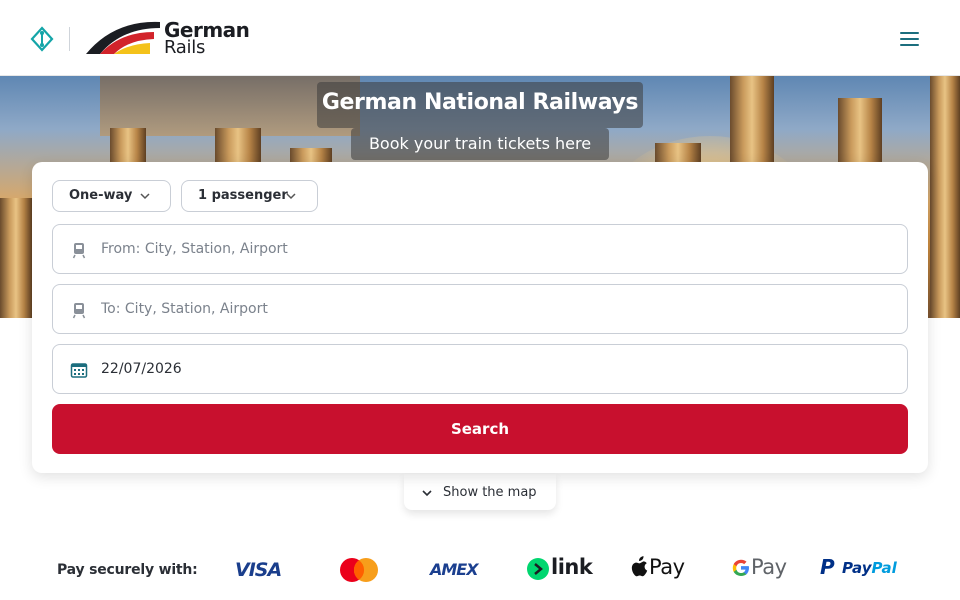 This screenshot has height=600, width=960. I want to click on passenger-label: 1 passenger, so click(243, 195).